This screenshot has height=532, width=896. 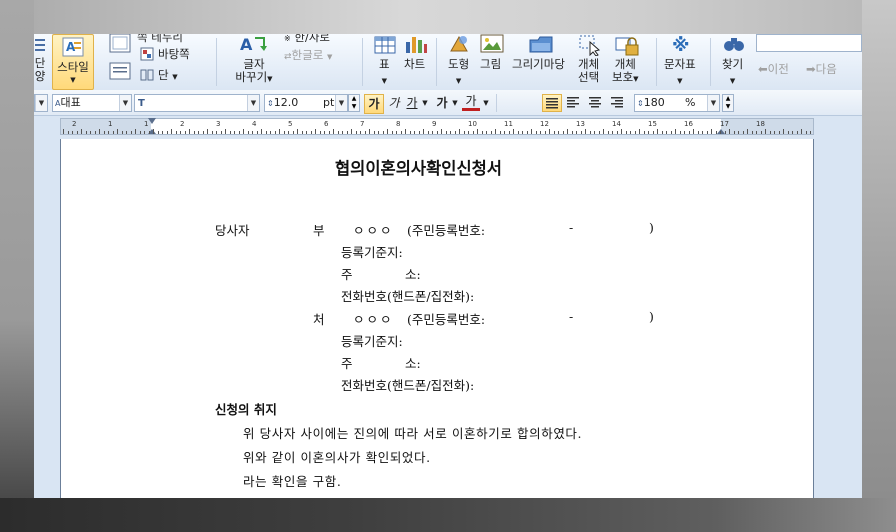 What do you see at coordinates (40, 59) in the screenshot?
I see `paragraph-shape-button: 단 양` at bounding box center [40, 59].